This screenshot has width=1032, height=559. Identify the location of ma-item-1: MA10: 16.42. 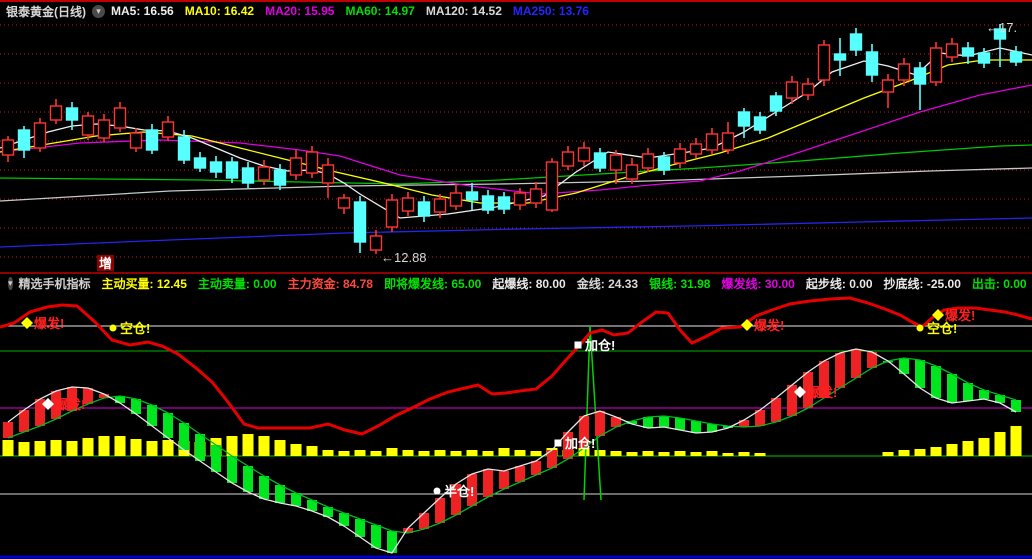
(219, 11).